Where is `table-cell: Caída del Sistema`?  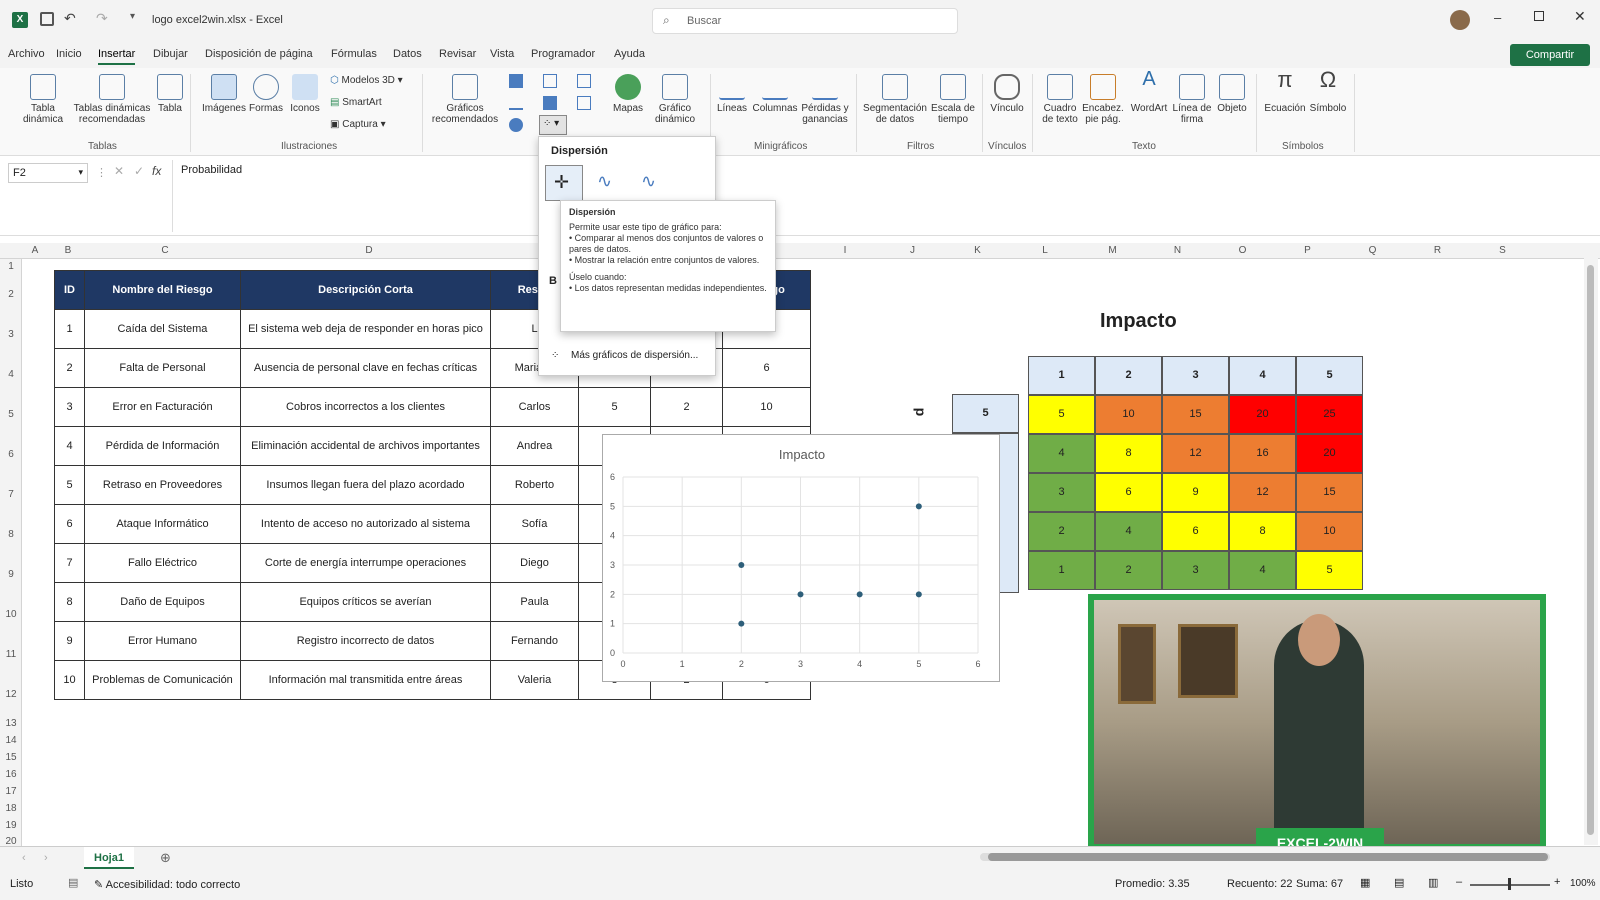
table-cell: Caída del Sistema is located at coordinates (162, 329).